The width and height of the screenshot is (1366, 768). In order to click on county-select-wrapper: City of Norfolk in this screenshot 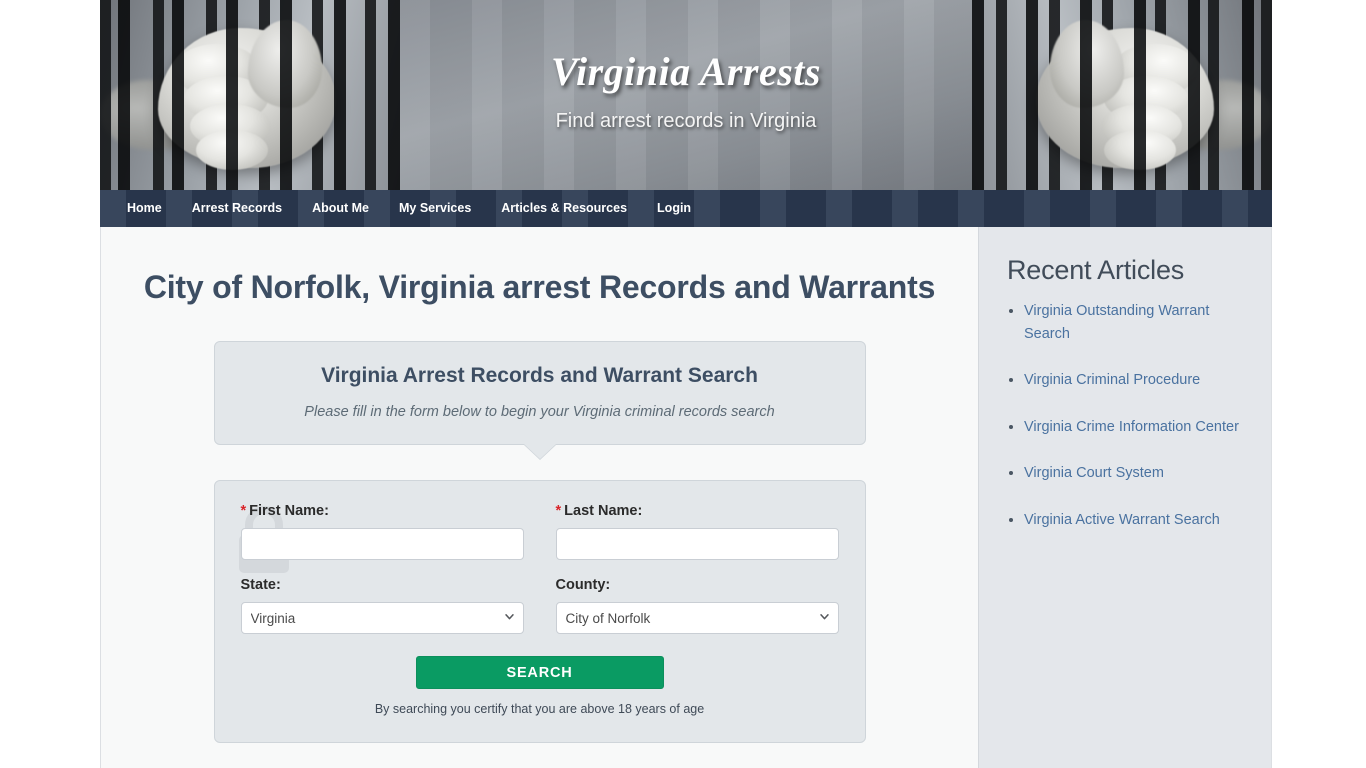, I will do `click(697, 618)`.